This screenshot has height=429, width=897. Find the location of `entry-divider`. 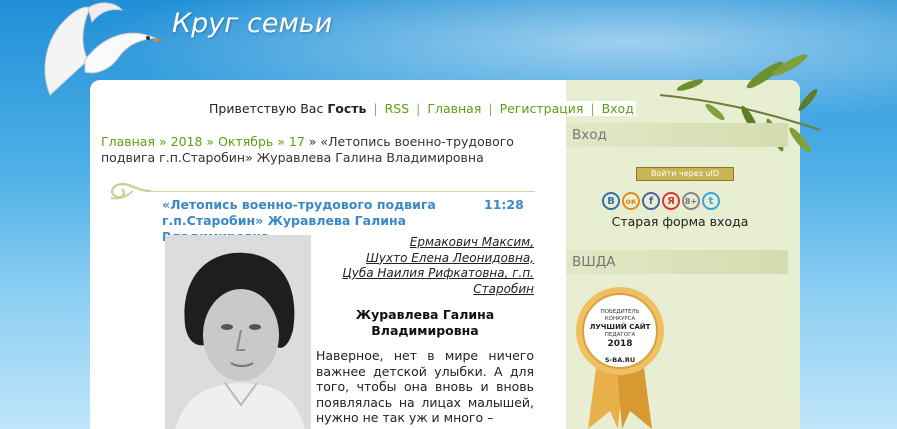

entry-divider is located at coordinates (342, 191).